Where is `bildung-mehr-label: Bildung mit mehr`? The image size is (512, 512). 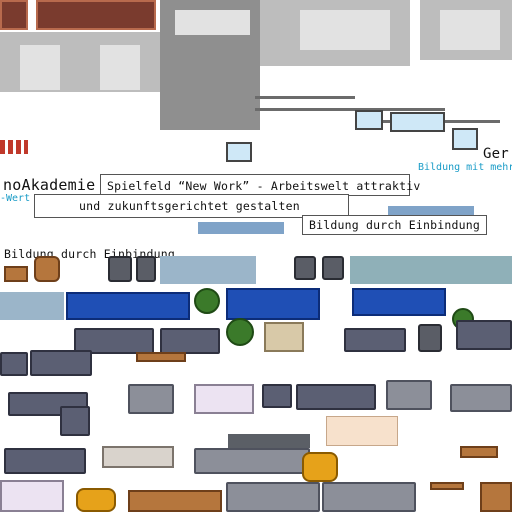 bildung-mehr-label: Bildung mit mehr is located at coordinates (465, 167).